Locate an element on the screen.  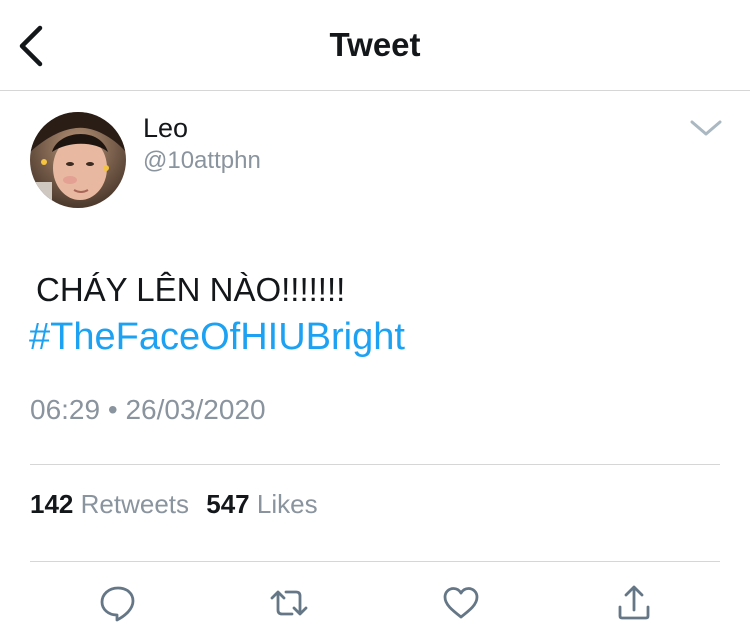
retweets-count: 142 is located at coordinates (52, 504).